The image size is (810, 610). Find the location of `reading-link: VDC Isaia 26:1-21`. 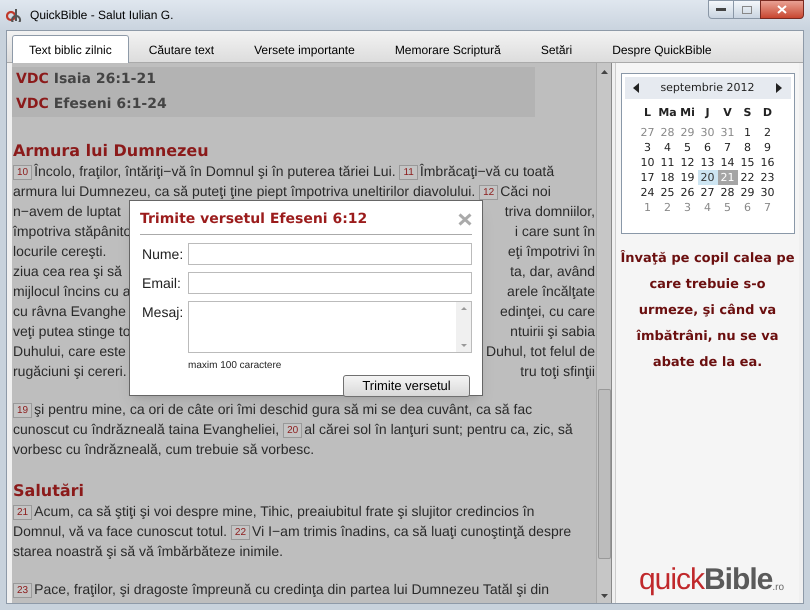

reading-link: VDC Isaia 26:1-21 is located at coordinates (275, 79).